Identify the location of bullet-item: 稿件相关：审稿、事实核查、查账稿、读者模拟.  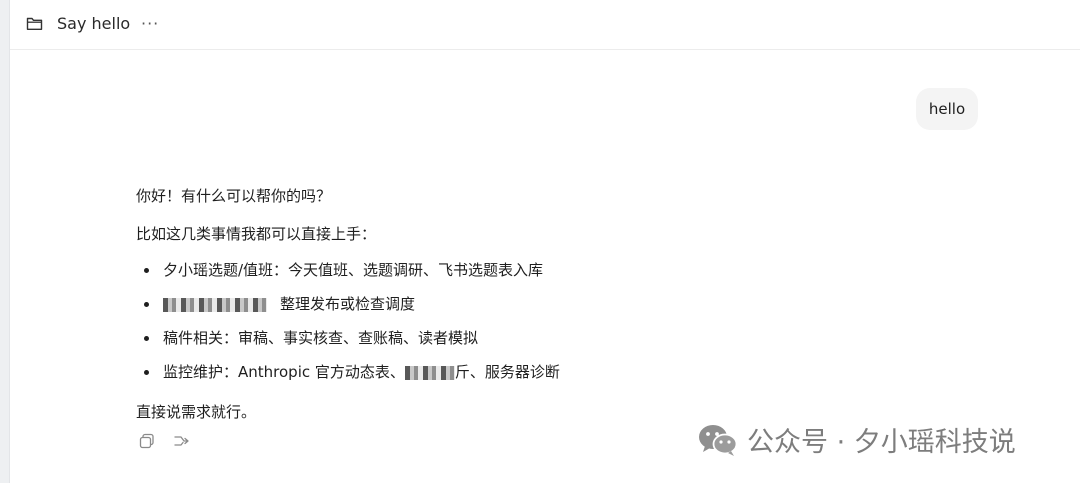
(348, 343).